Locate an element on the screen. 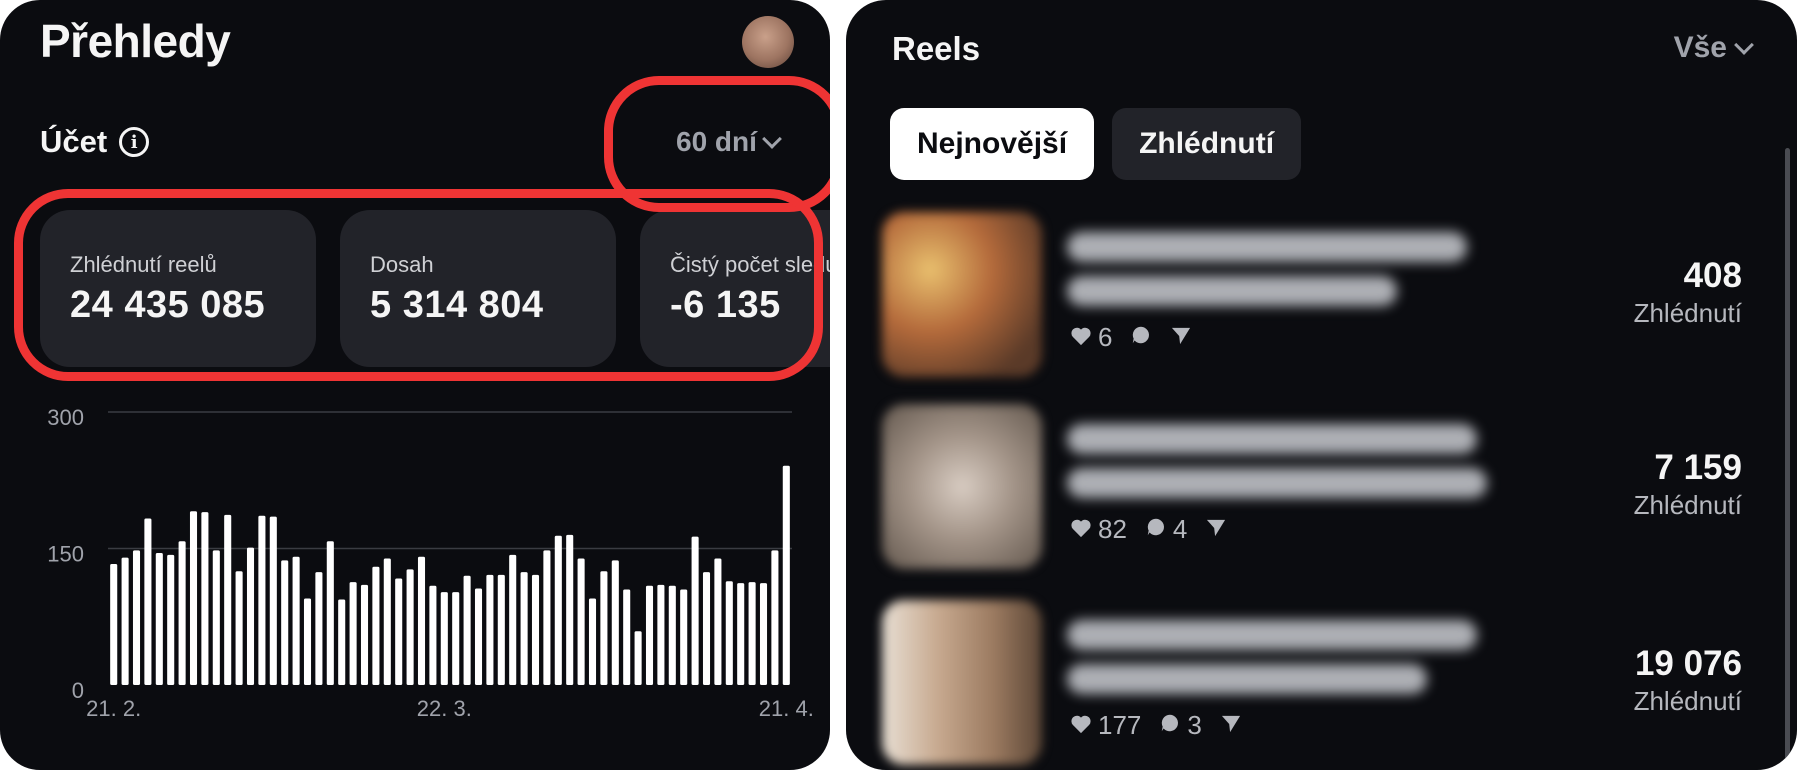 The width and height of the screenshot is (1797, 770). sort-tabs: Nejnovější Zhlédnutí is located at coordinates (1096, 144).